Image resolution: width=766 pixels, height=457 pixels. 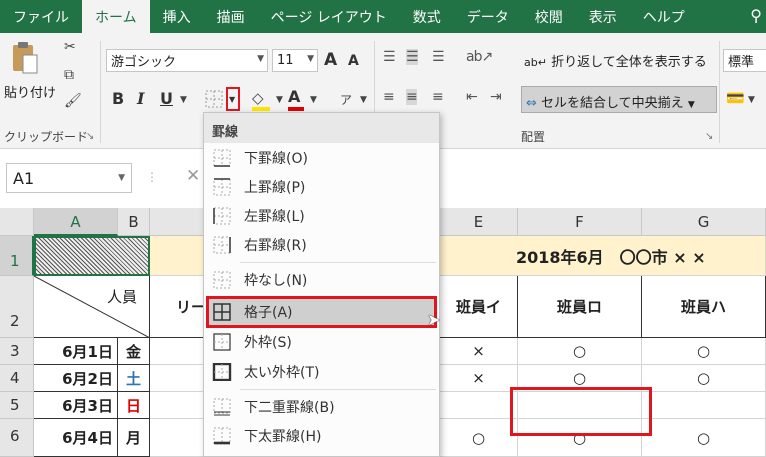 What do you see at coordinates (704, 222) in the screenshot?
I see `column-header-g: G` at bounding box center [704, 222].